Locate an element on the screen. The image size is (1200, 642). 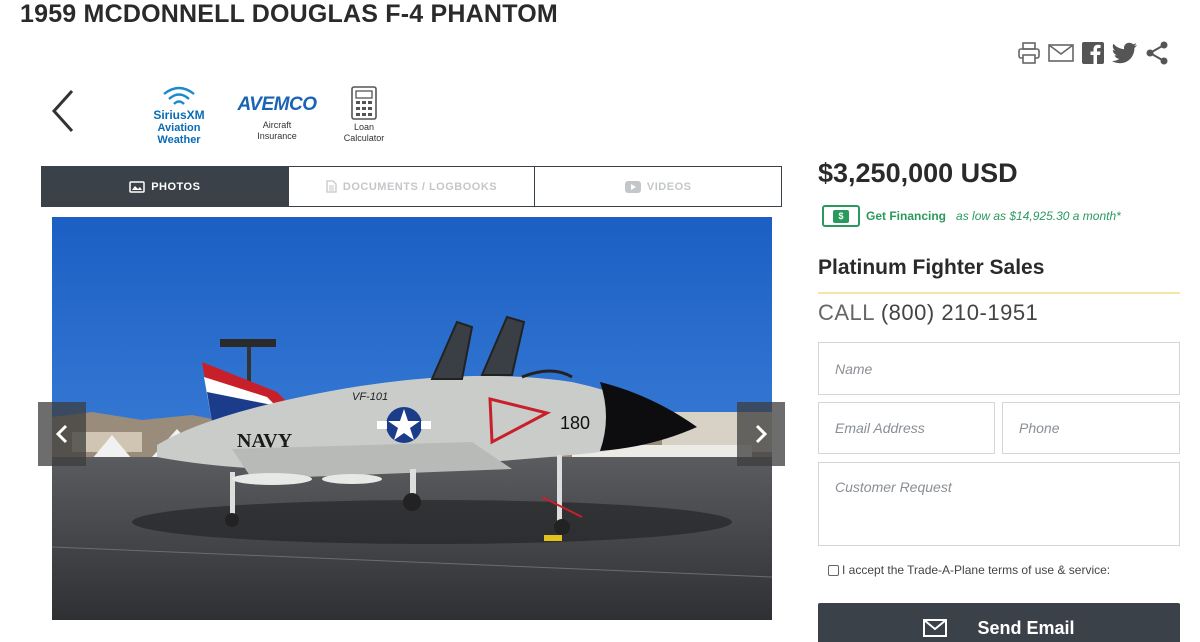
send-email-button: Send Email is located at coordinates (999, 622).